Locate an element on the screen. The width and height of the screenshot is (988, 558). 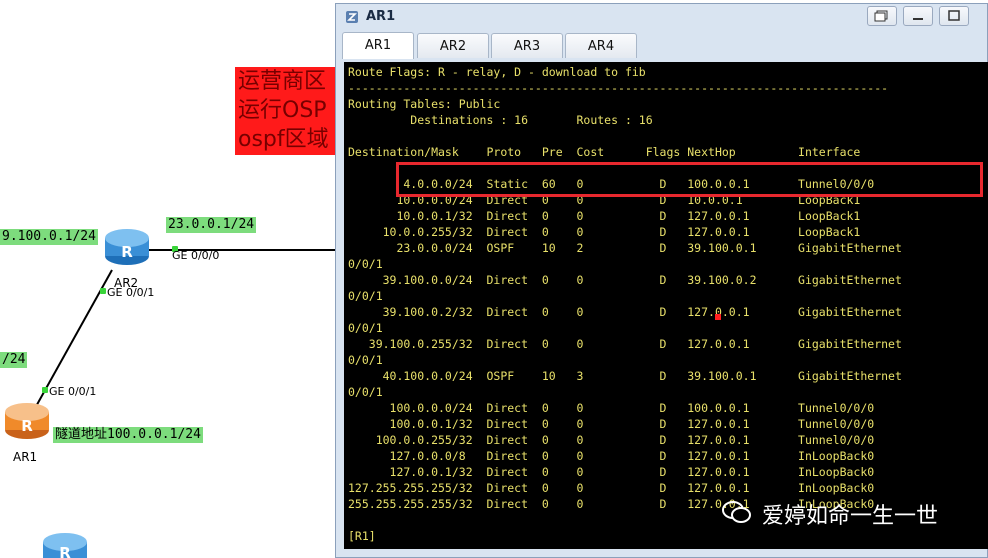
app-icon is located at coordinates (352, 17).